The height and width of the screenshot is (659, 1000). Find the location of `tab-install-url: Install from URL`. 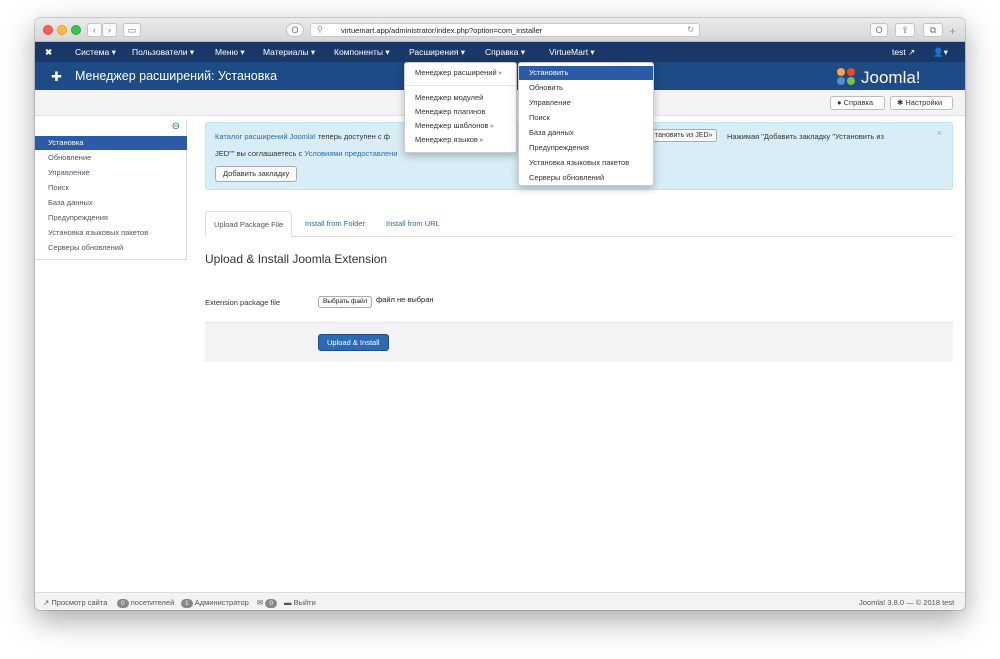

tab-install-url: Install from URL is located at coordinates (413, 224).